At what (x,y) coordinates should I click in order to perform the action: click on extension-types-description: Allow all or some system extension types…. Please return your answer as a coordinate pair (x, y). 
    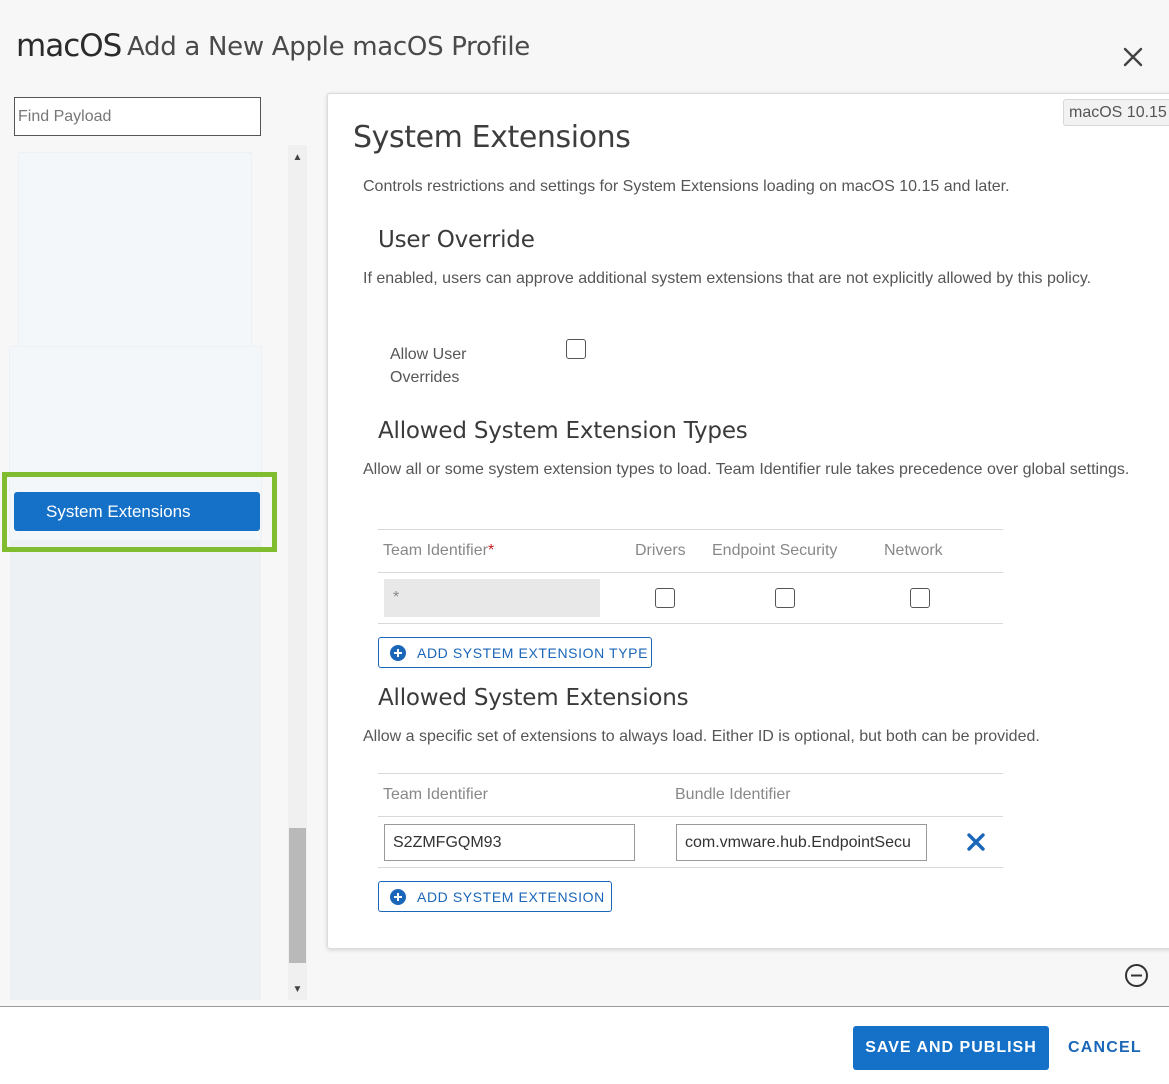
    Looking at the image, I should click on (746, 469).